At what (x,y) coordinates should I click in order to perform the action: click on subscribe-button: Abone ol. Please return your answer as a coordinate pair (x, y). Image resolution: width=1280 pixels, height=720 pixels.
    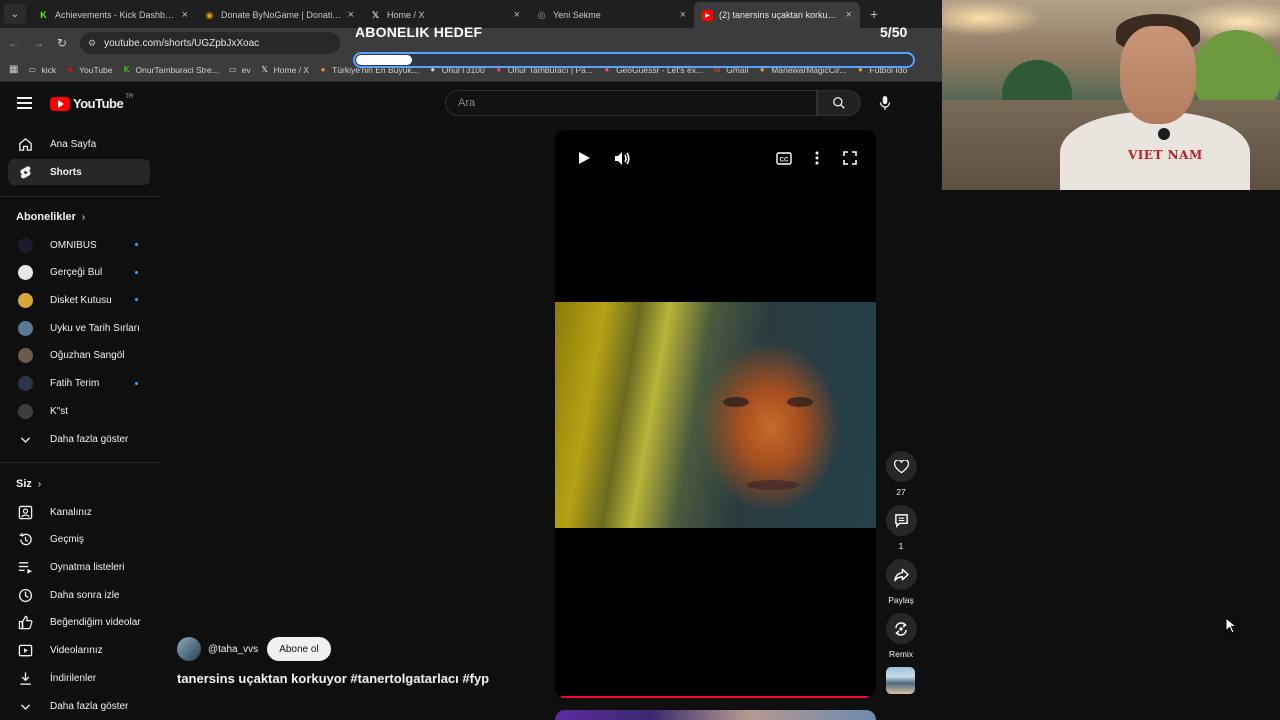
    Looking at the image, I should click on (299, 649).